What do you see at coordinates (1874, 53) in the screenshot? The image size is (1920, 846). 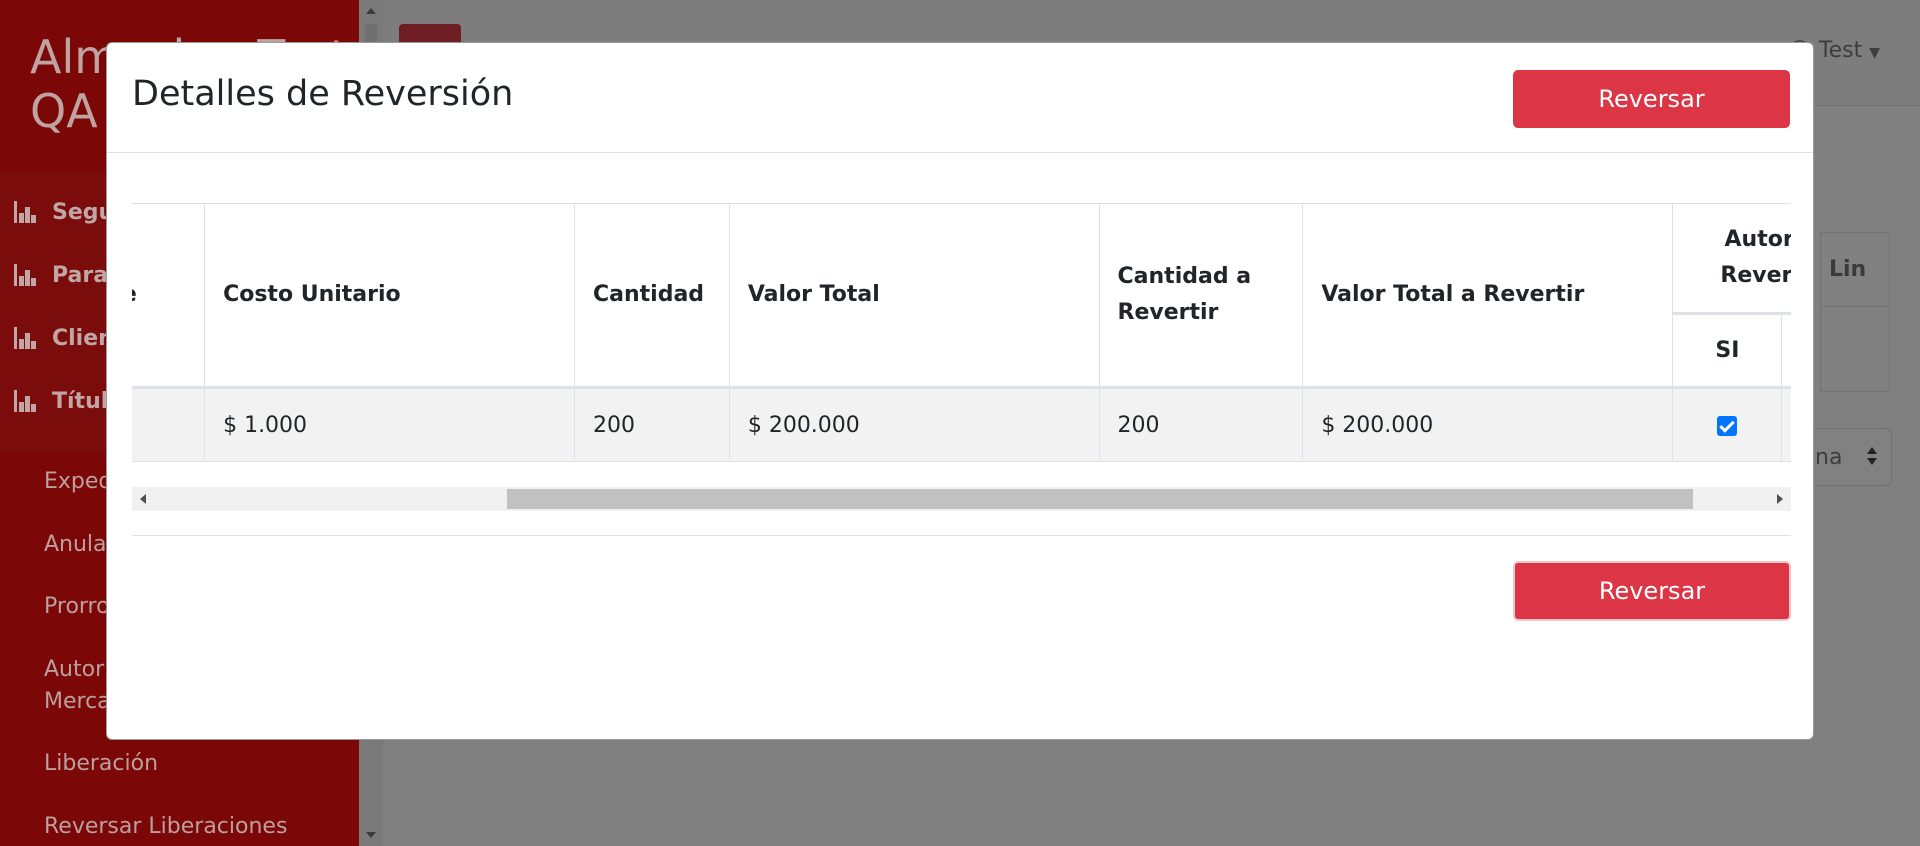 I see `chevron-down-icon: ▼` at bounding box center [1874, 53].